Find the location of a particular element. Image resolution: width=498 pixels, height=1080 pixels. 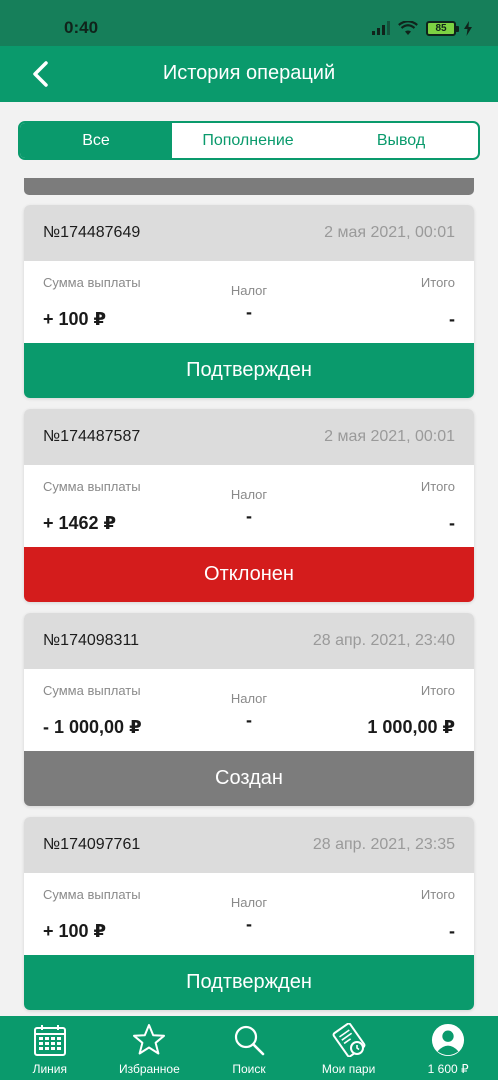

operation-id: №174098311 is located at coordinates (91, 640).